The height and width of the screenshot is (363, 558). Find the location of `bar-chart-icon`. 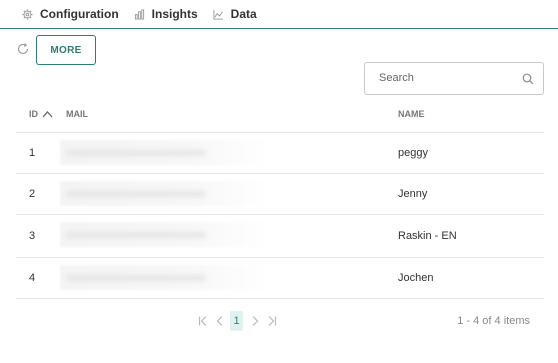

bar-chart-icon is located at coordinates (139, 14).